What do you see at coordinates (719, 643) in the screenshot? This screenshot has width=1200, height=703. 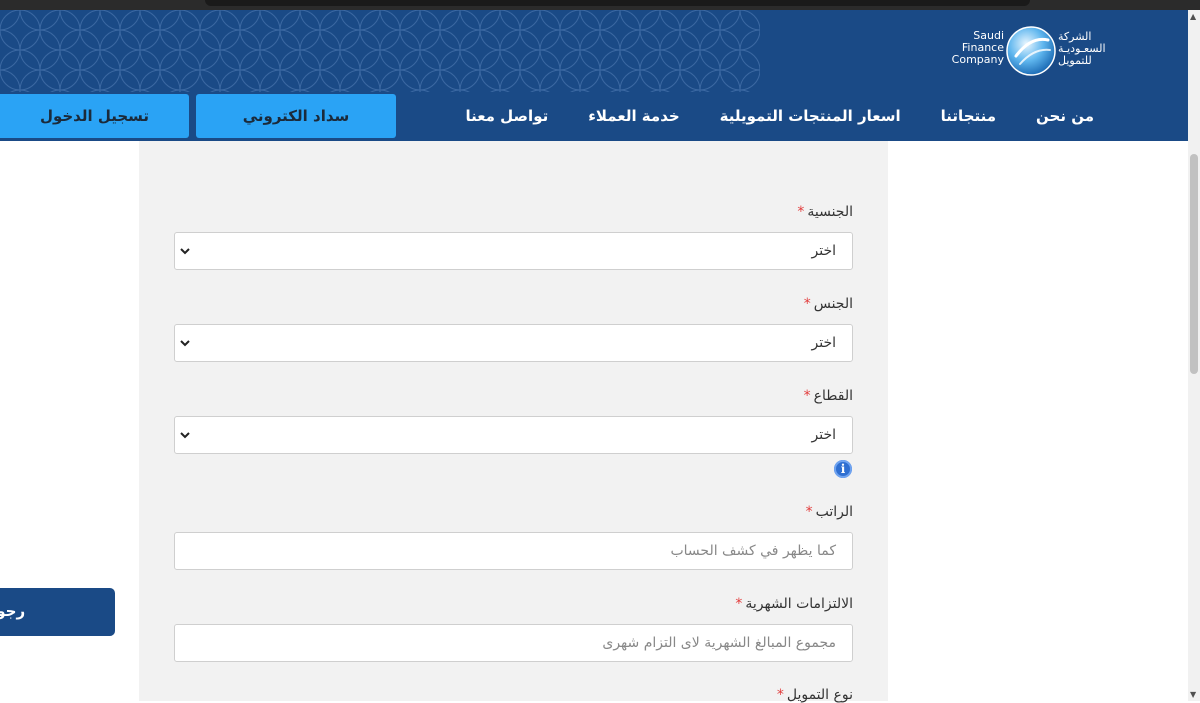 I see `monthly-obligations-placeholder: مجموع المبالغ الشهرية لاى التزام شهرى` at bounding box center [719, 643].